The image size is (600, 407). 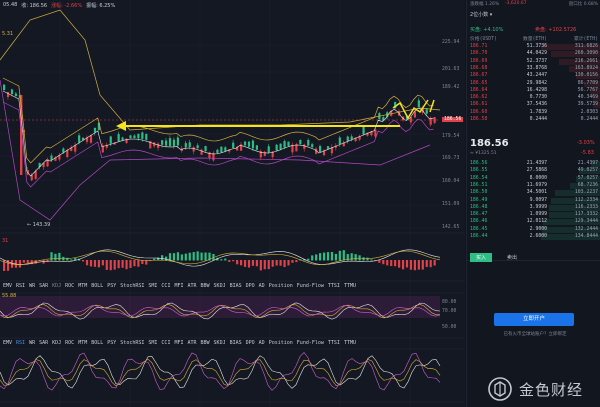 What do you see at coordinates (533, 47) in the screenshot?
I see `ask-row: 186.71 51.3736 311.6826` at bounding box center [533, 47].